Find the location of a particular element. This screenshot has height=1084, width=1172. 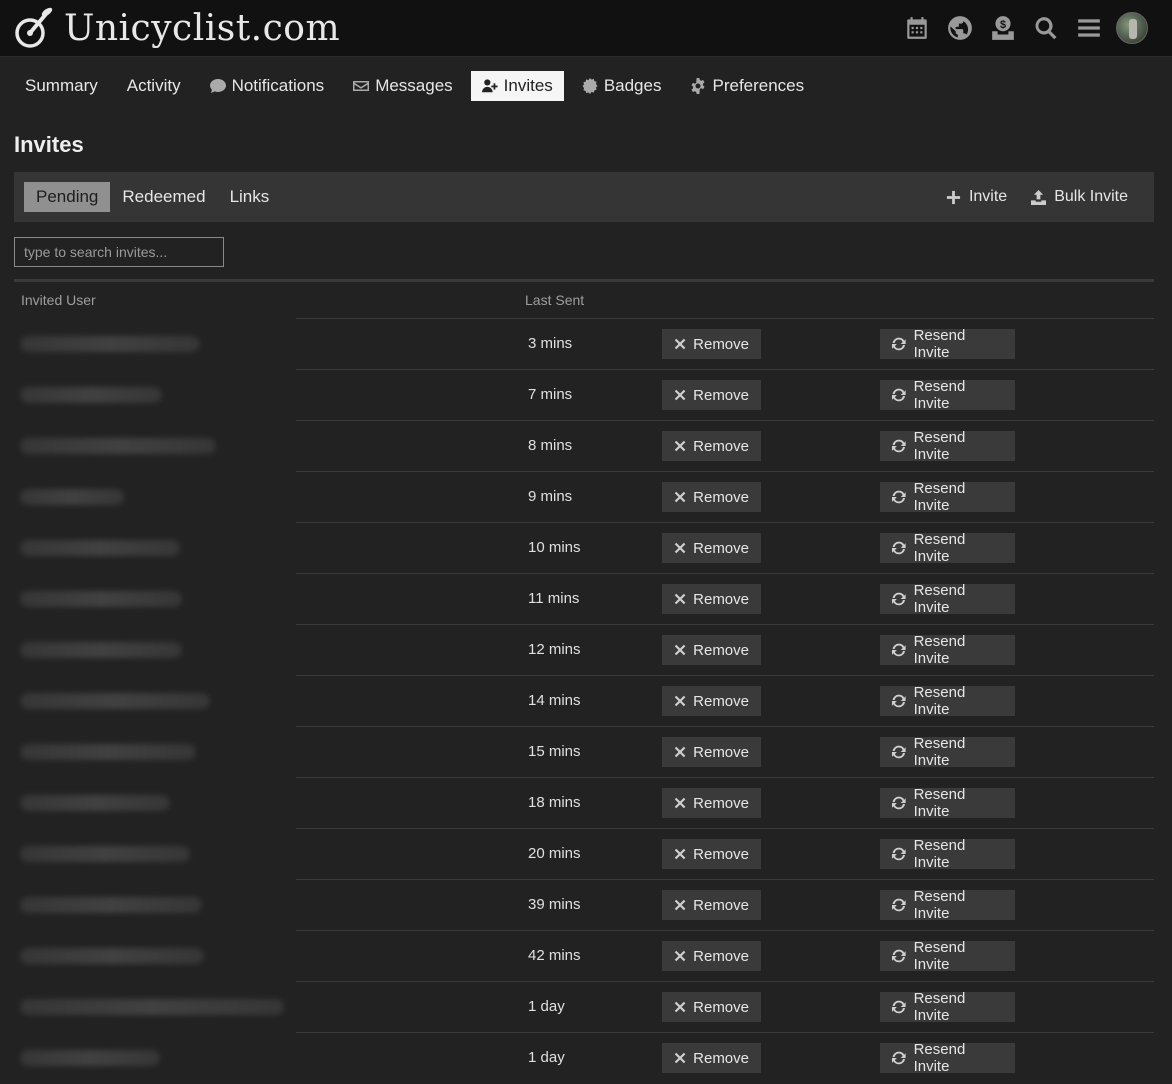

nav-notifications: Notifications is located at coordinates (267, 86).